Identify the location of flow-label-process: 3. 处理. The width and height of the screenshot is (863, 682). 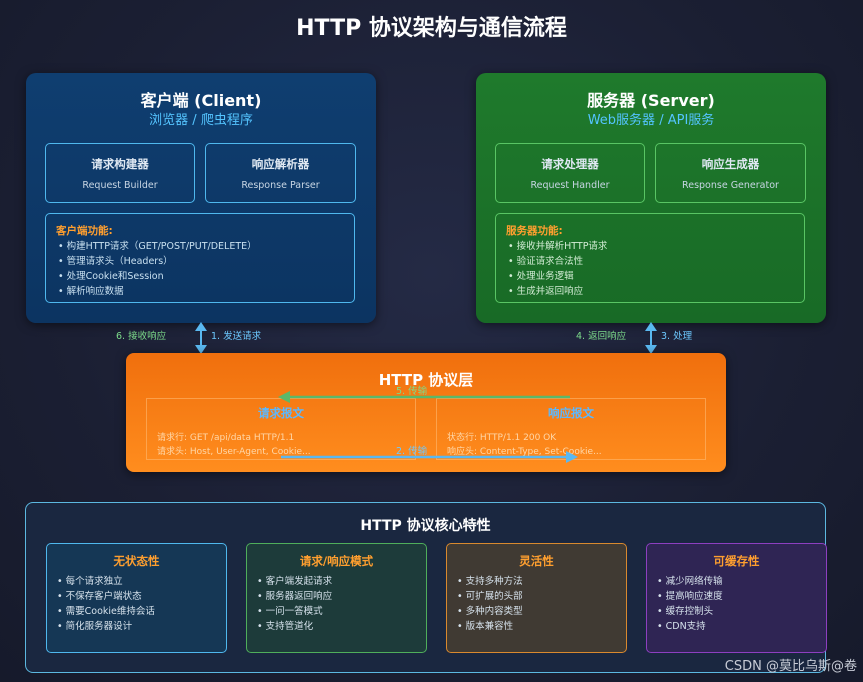
(677, 336).